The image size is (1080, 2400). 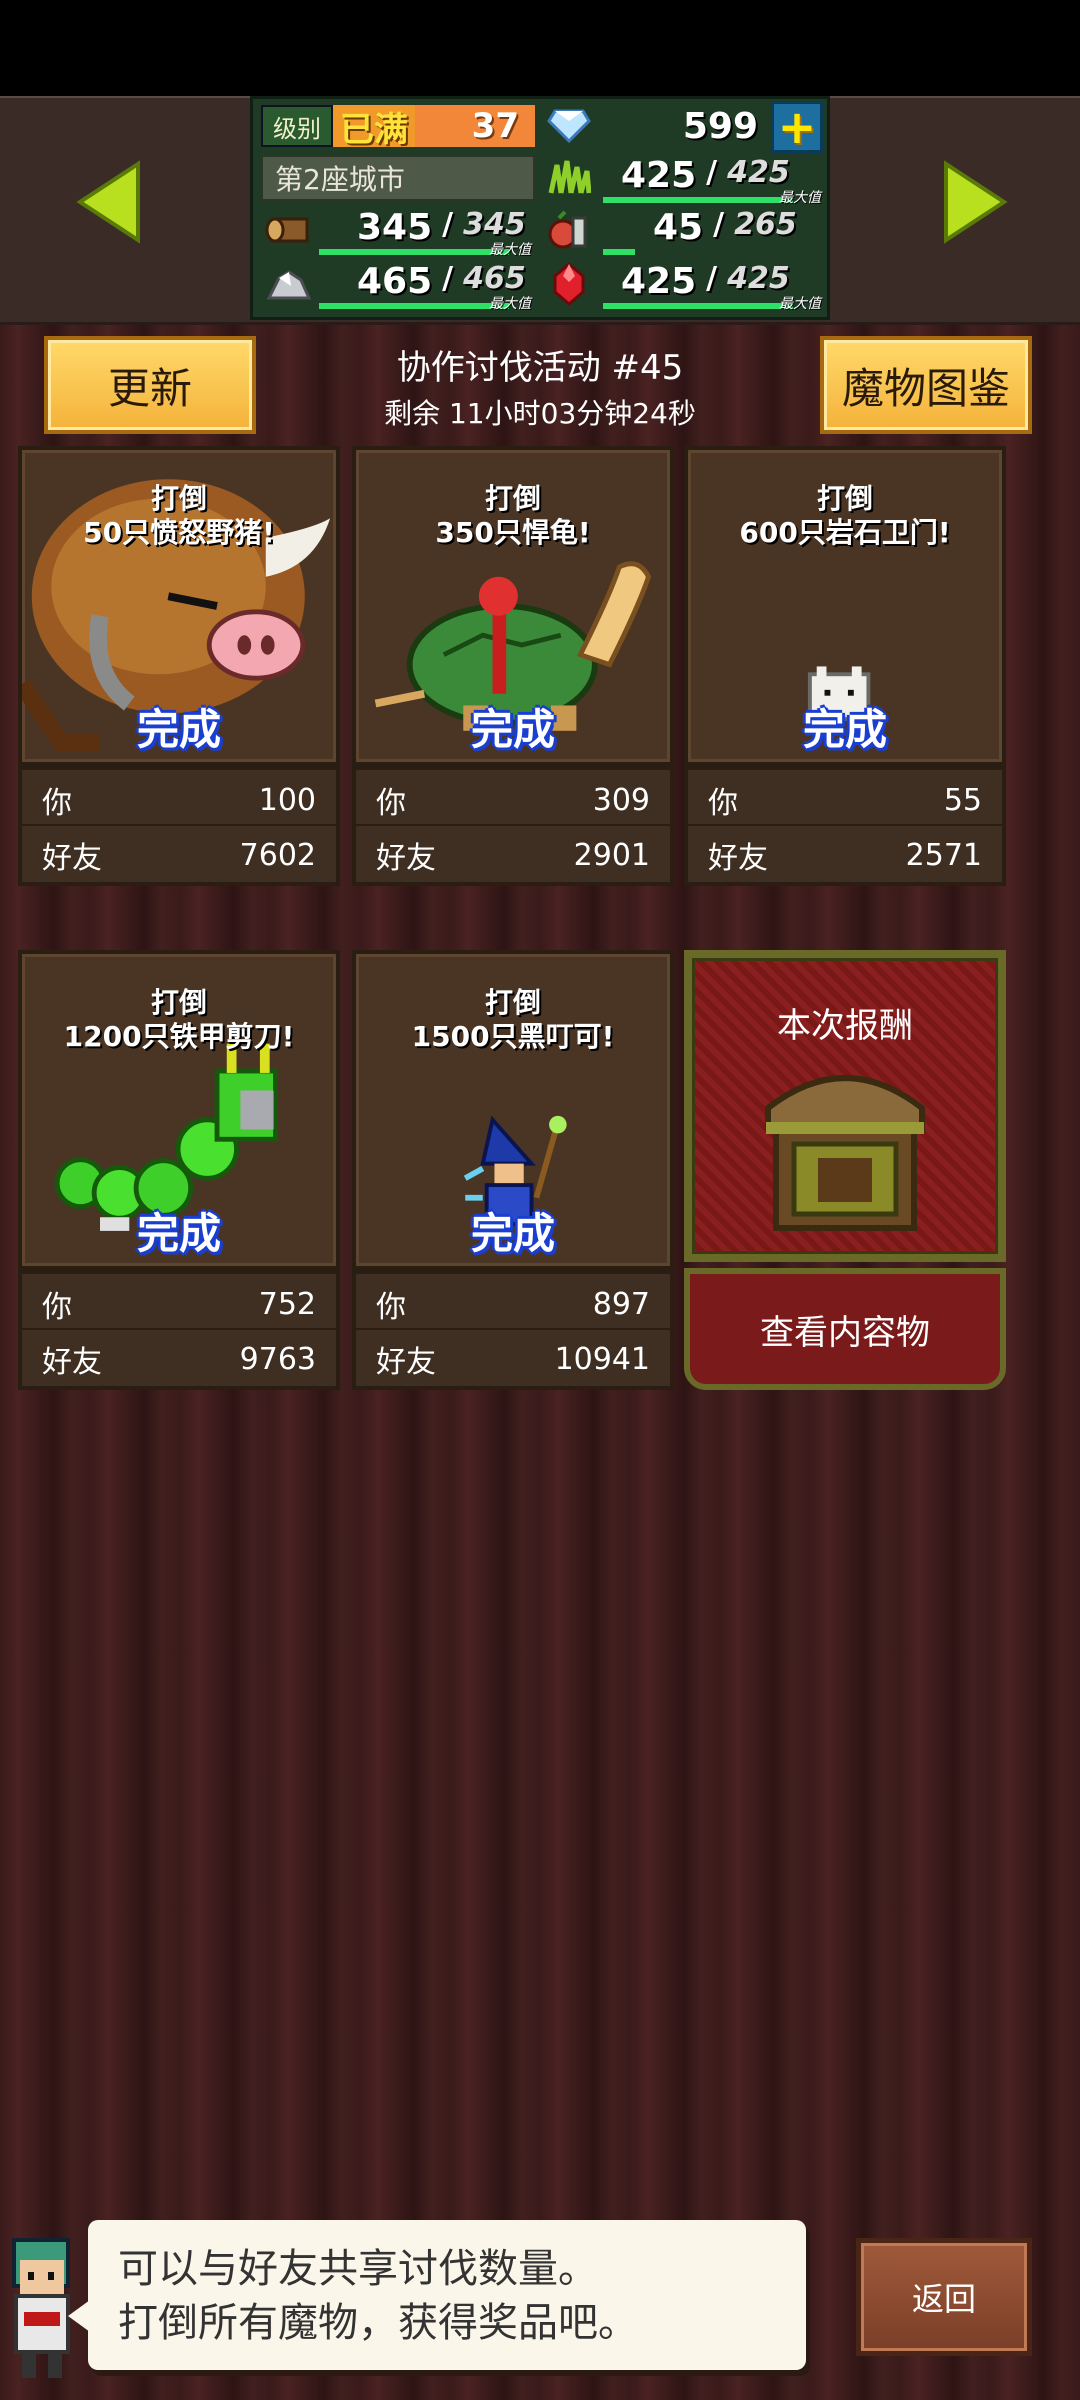 I want to click on quest-stats: 你 100 好友 7602, so click(x=179, y=826).